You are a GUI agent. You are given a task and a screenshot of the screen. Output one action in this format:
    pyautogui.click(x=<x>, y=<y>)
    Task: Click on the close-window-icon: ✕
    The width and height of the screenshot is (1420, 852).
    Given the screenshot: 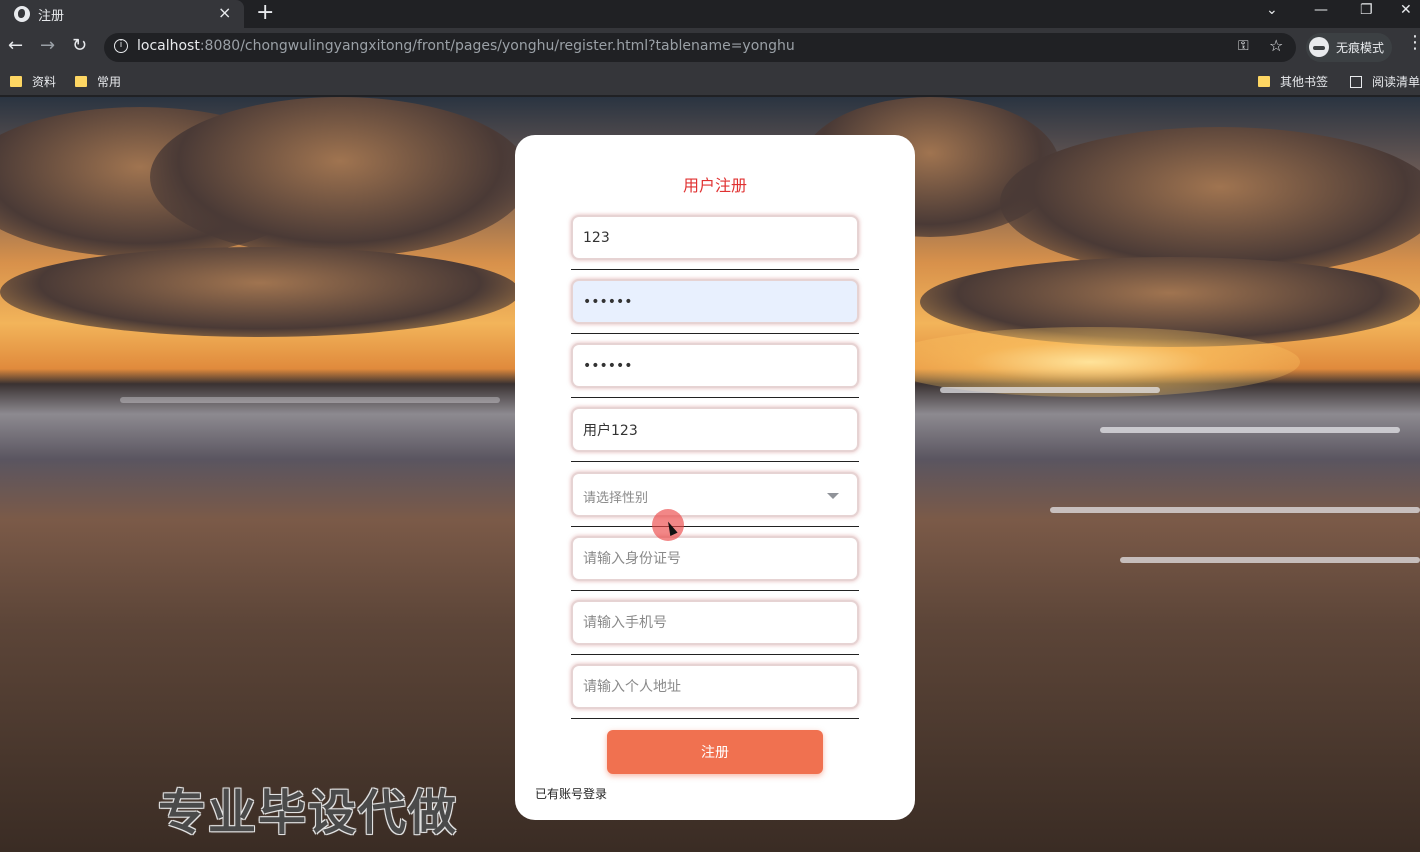 What is the action you would take?
    pyautogui.click(x=1406, y=10)
    